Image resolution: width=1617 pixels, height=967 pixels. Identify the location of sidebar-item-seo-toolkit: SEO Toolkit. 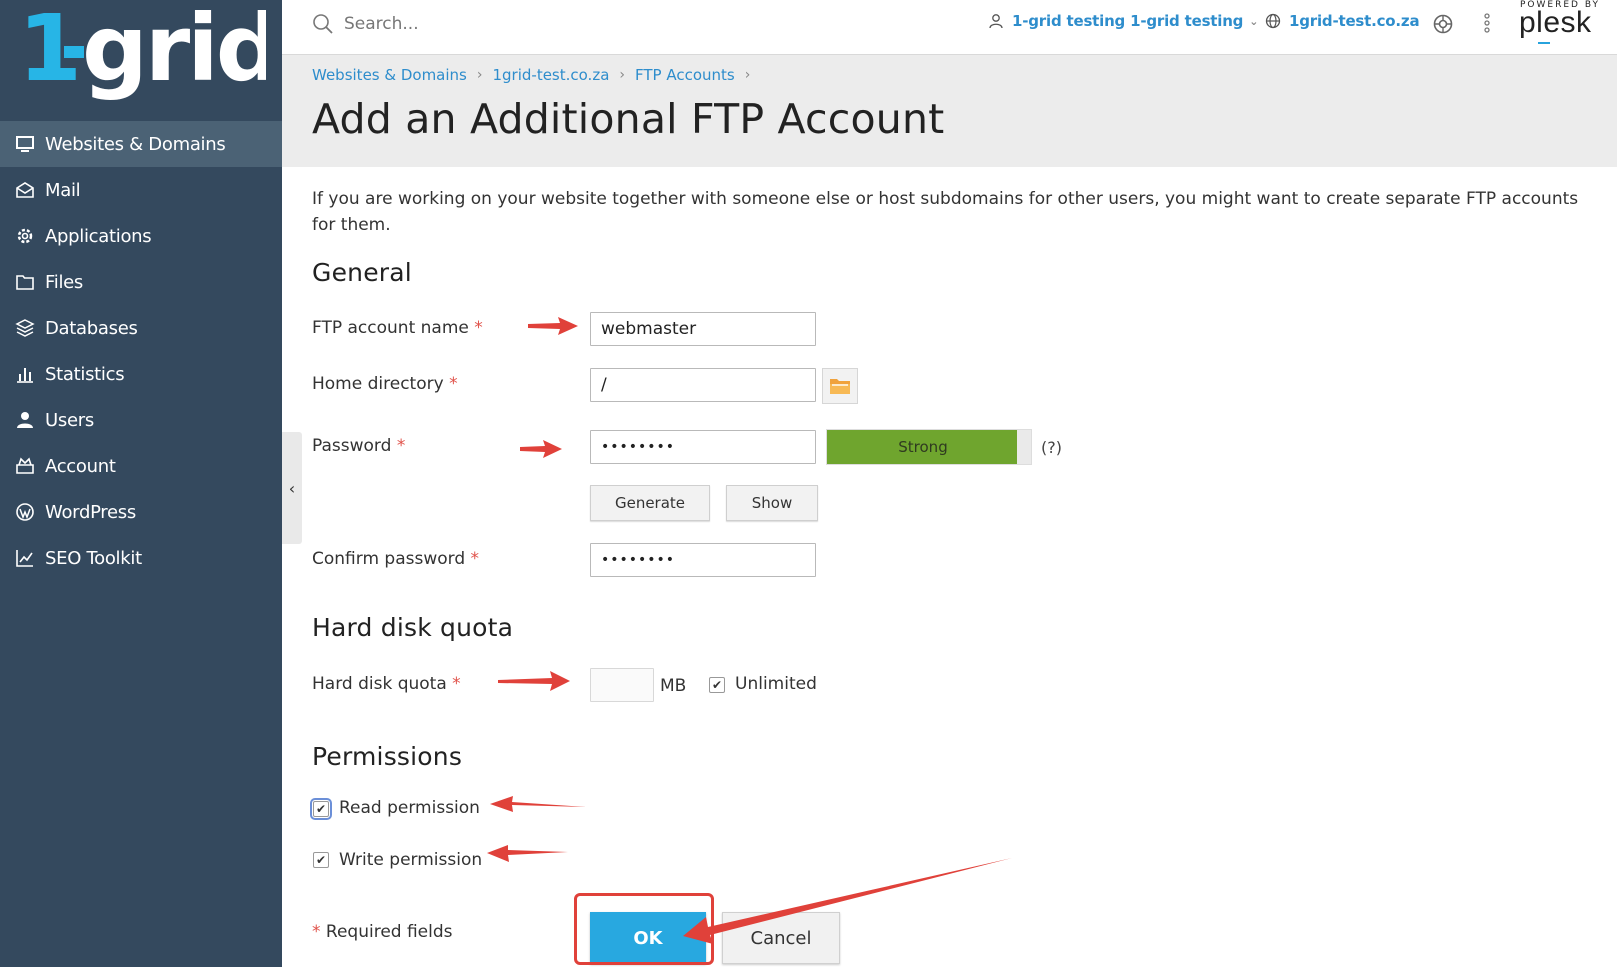
(141, 558).